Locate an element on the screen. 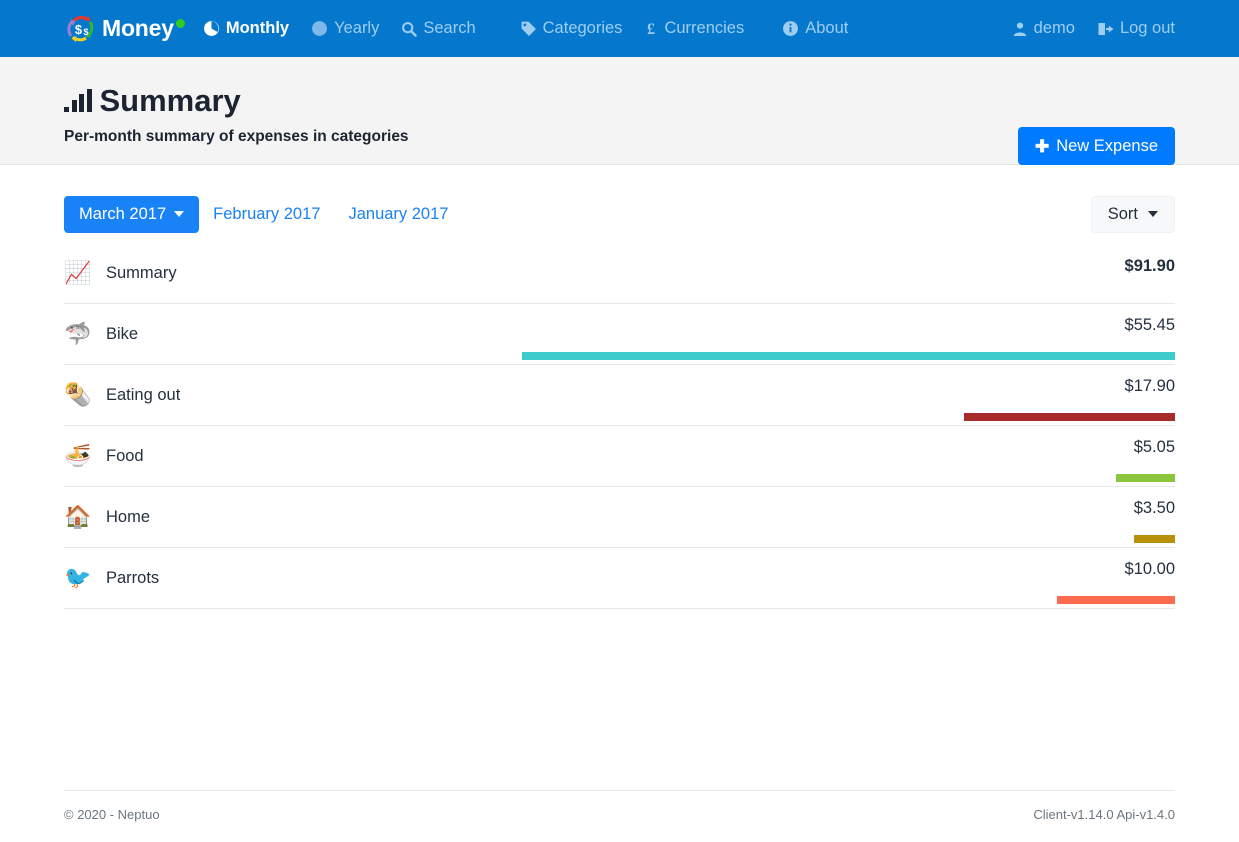  row-amount: $5.05 is located at coordinates (1154, 447).